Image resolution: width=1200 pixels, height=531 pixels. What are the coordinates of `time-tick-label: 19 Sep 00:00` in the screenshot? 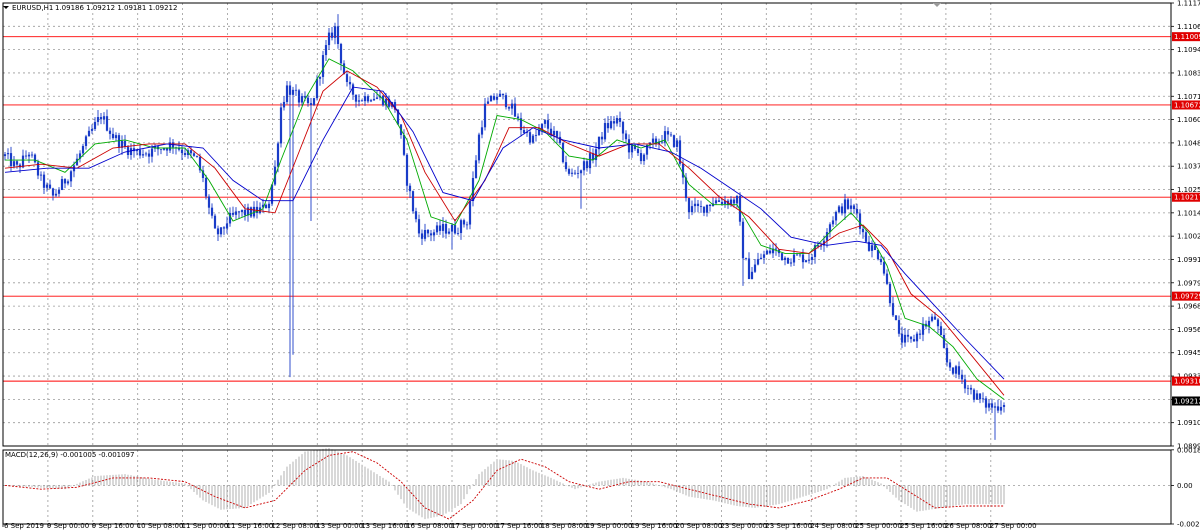 It's located at (609, 526).